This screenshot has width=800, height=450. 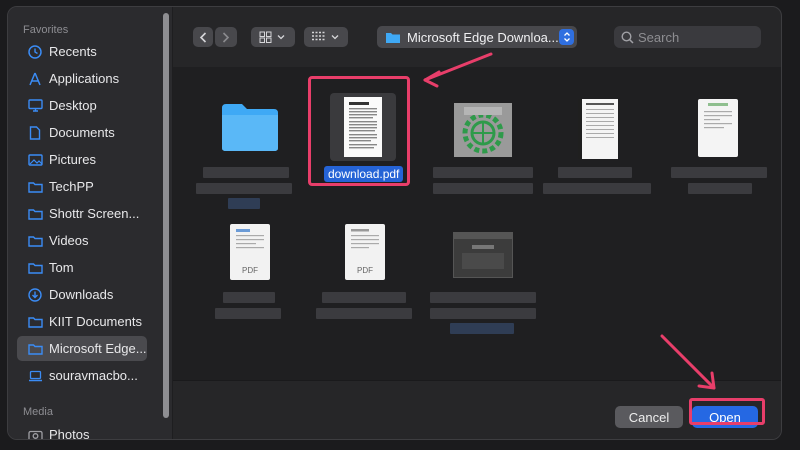 I want to click on sidebar-item-recents: Recents, so click(x=82, y=51).